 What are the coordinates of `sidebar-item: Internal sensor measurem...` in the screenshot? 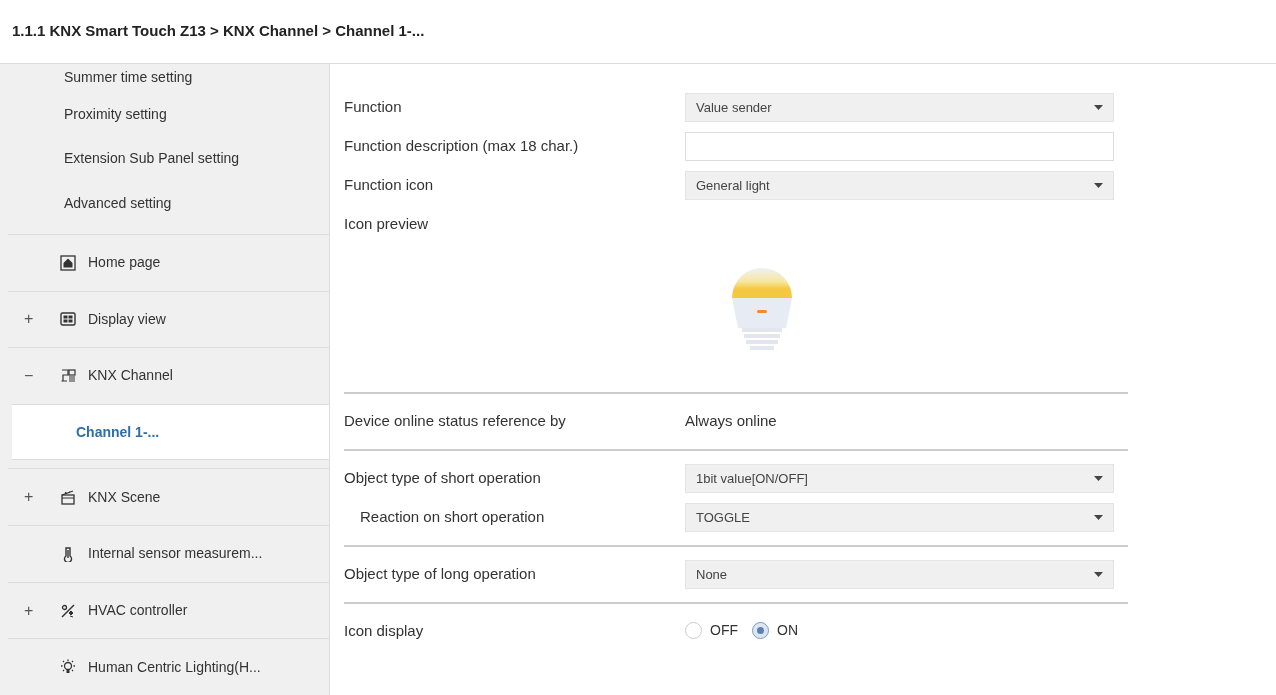 It's located at (168, 553).